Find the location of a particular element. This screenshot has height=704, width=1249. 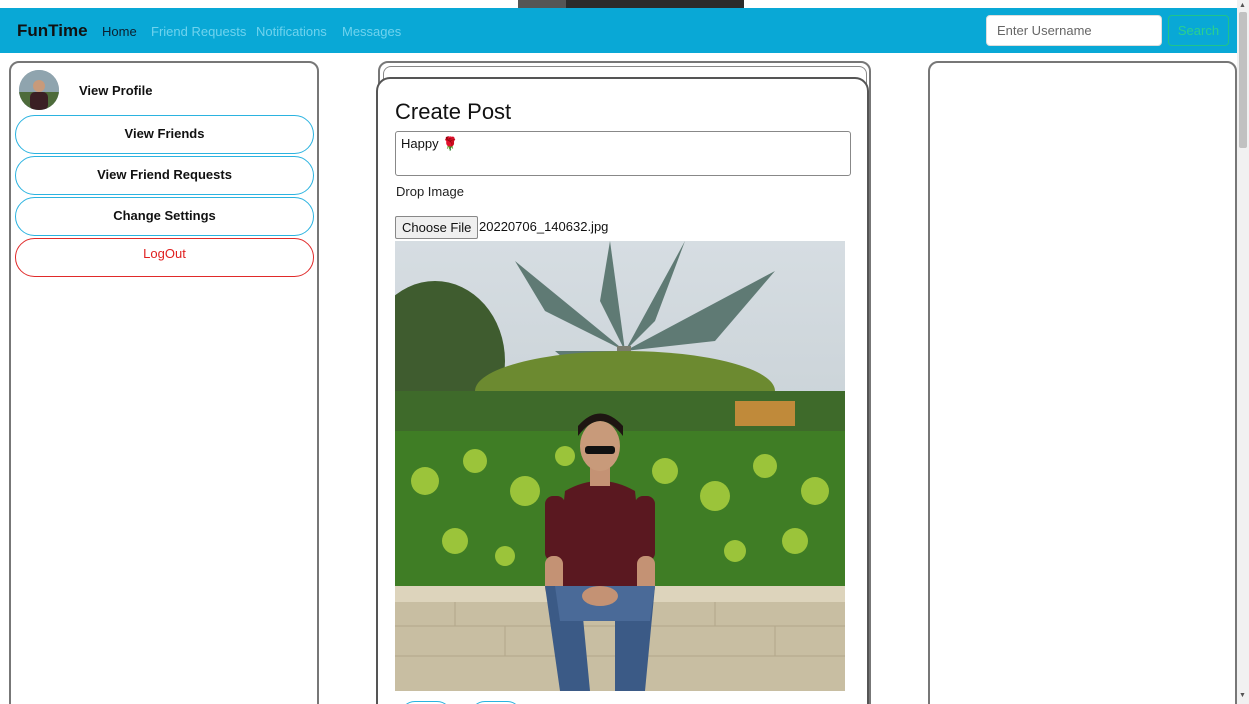

drop-image-label: Drop Image is located at coordinates (430, 191).